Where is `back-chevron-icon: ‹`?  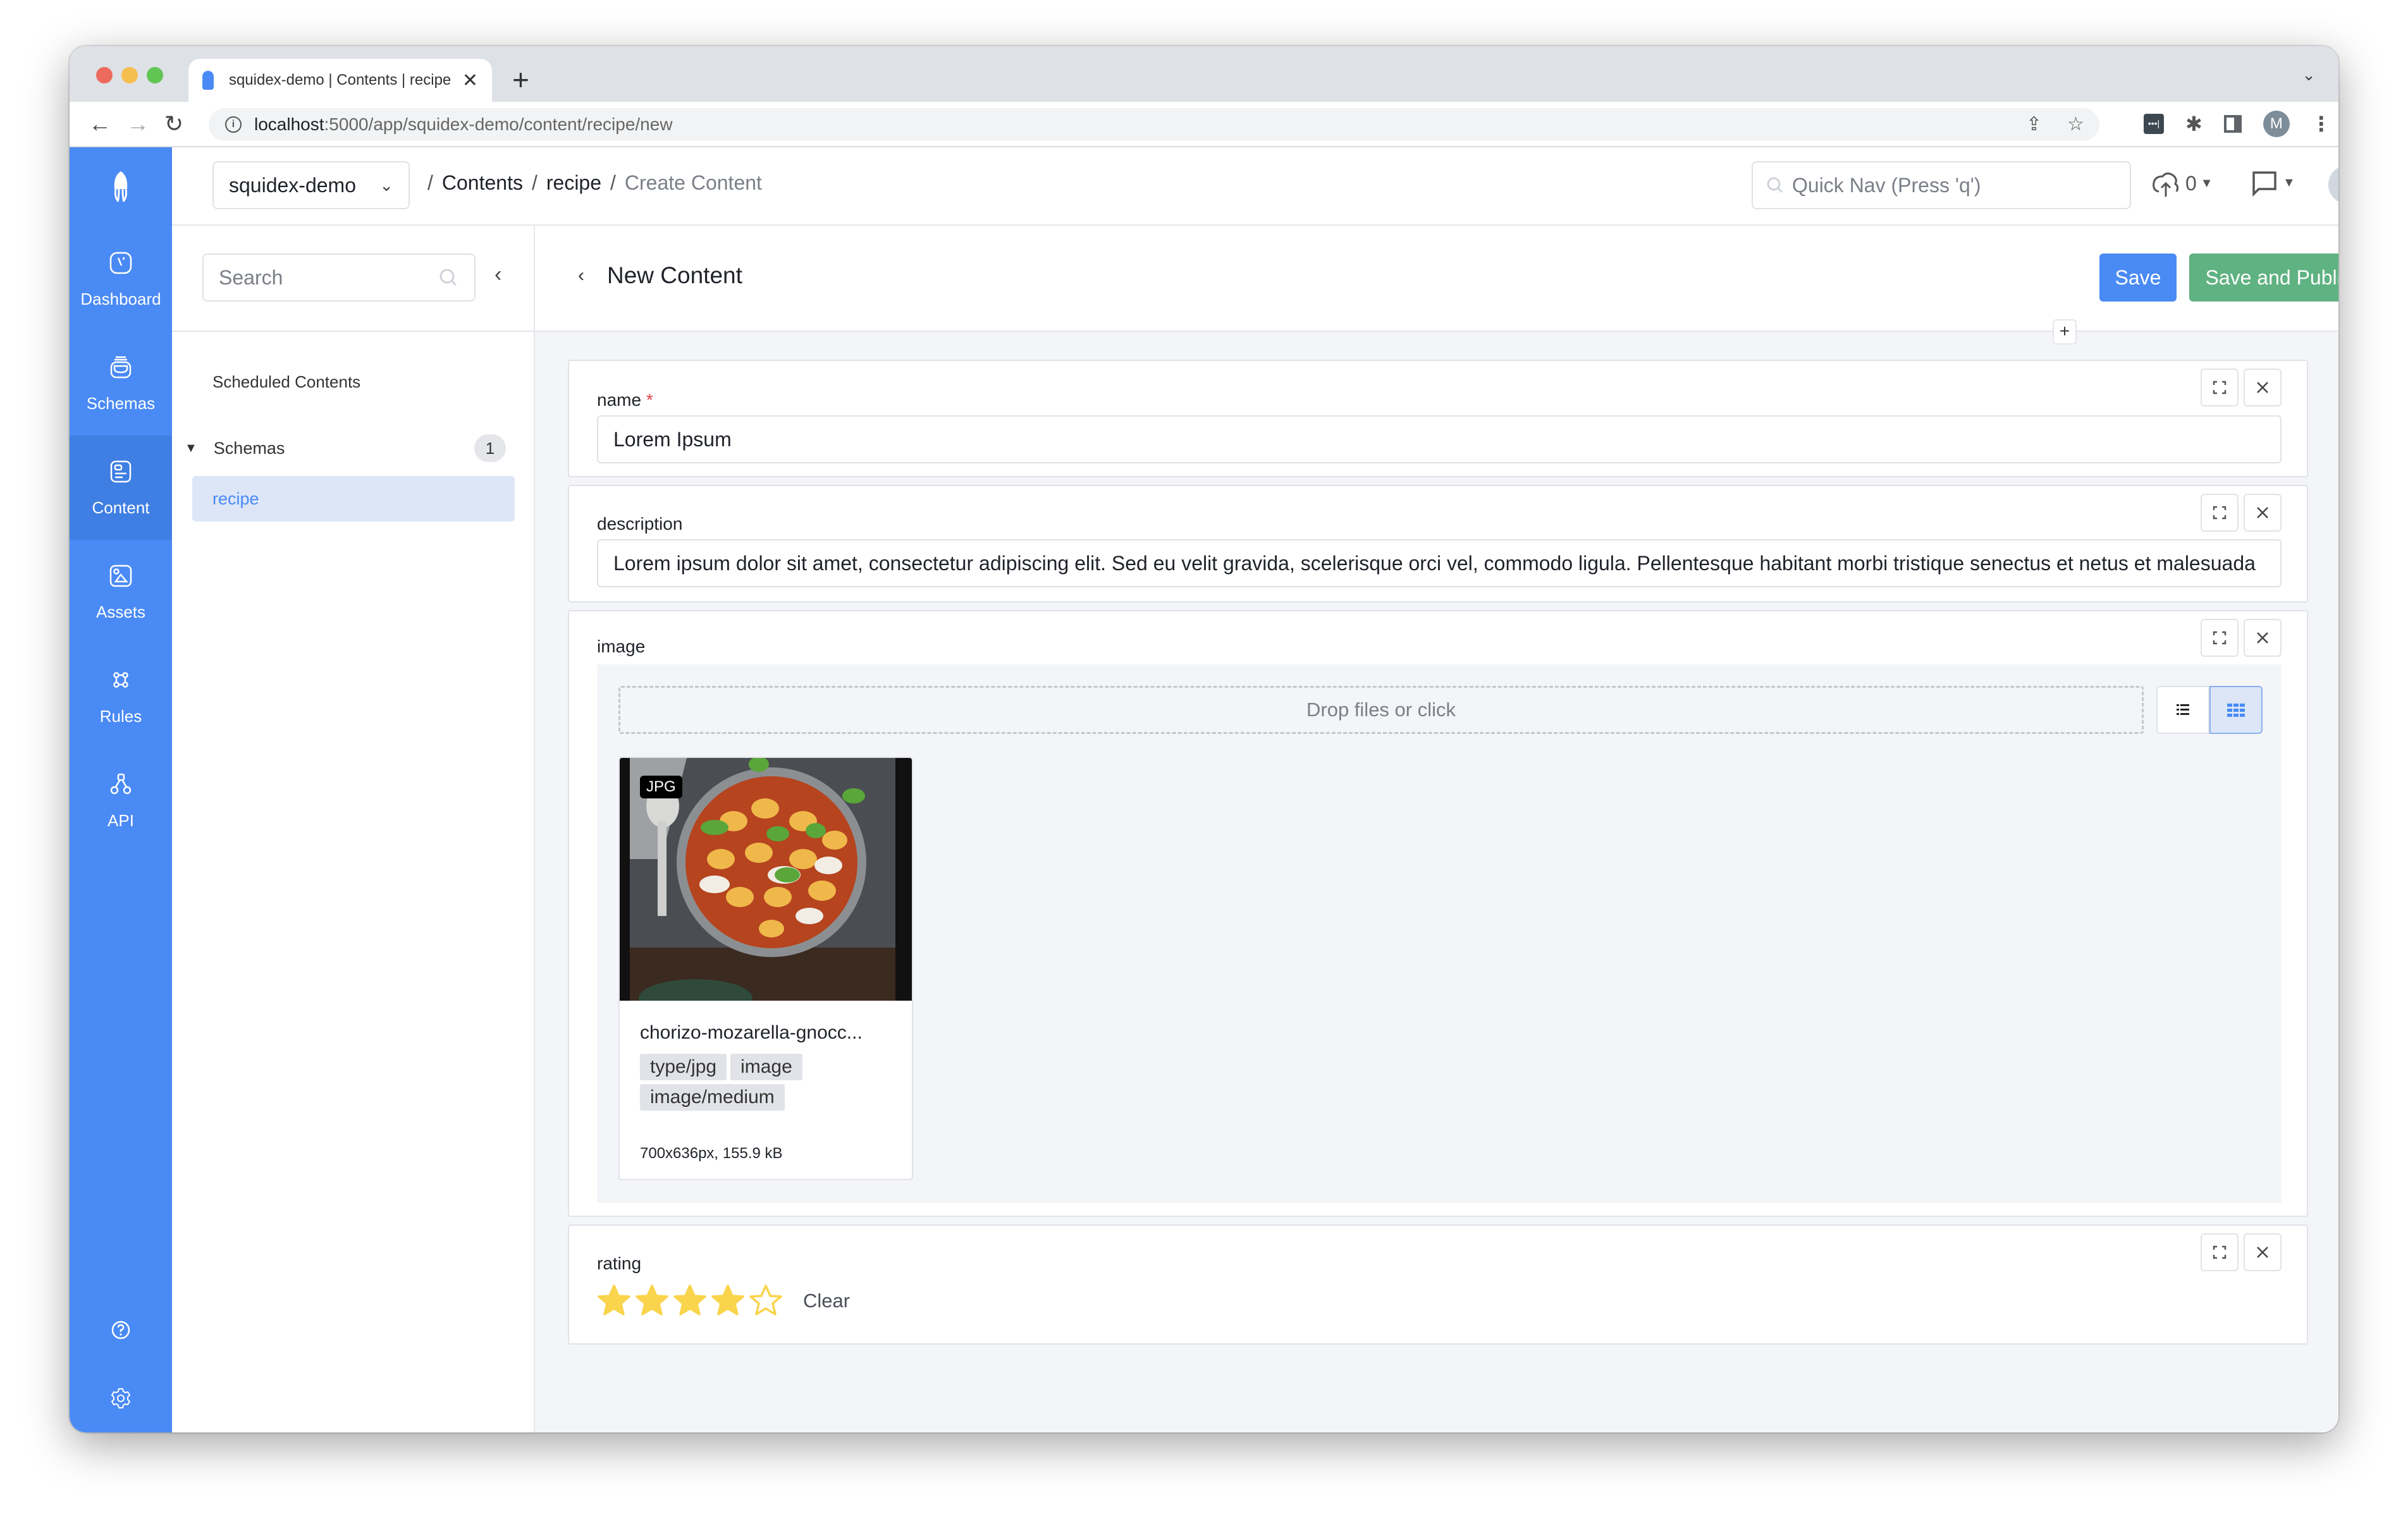 back-chevron-icon: ‹ is located at coordinates (581, 275).